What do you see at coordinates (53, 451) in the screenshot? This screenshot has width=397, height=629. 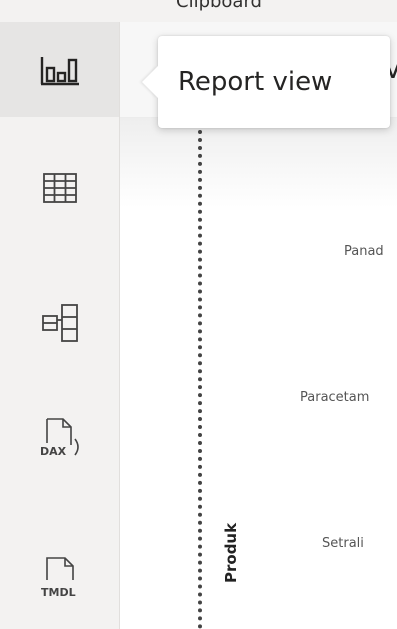 I see `dax-icon-label: DAX` at bounding box center [53, 451].